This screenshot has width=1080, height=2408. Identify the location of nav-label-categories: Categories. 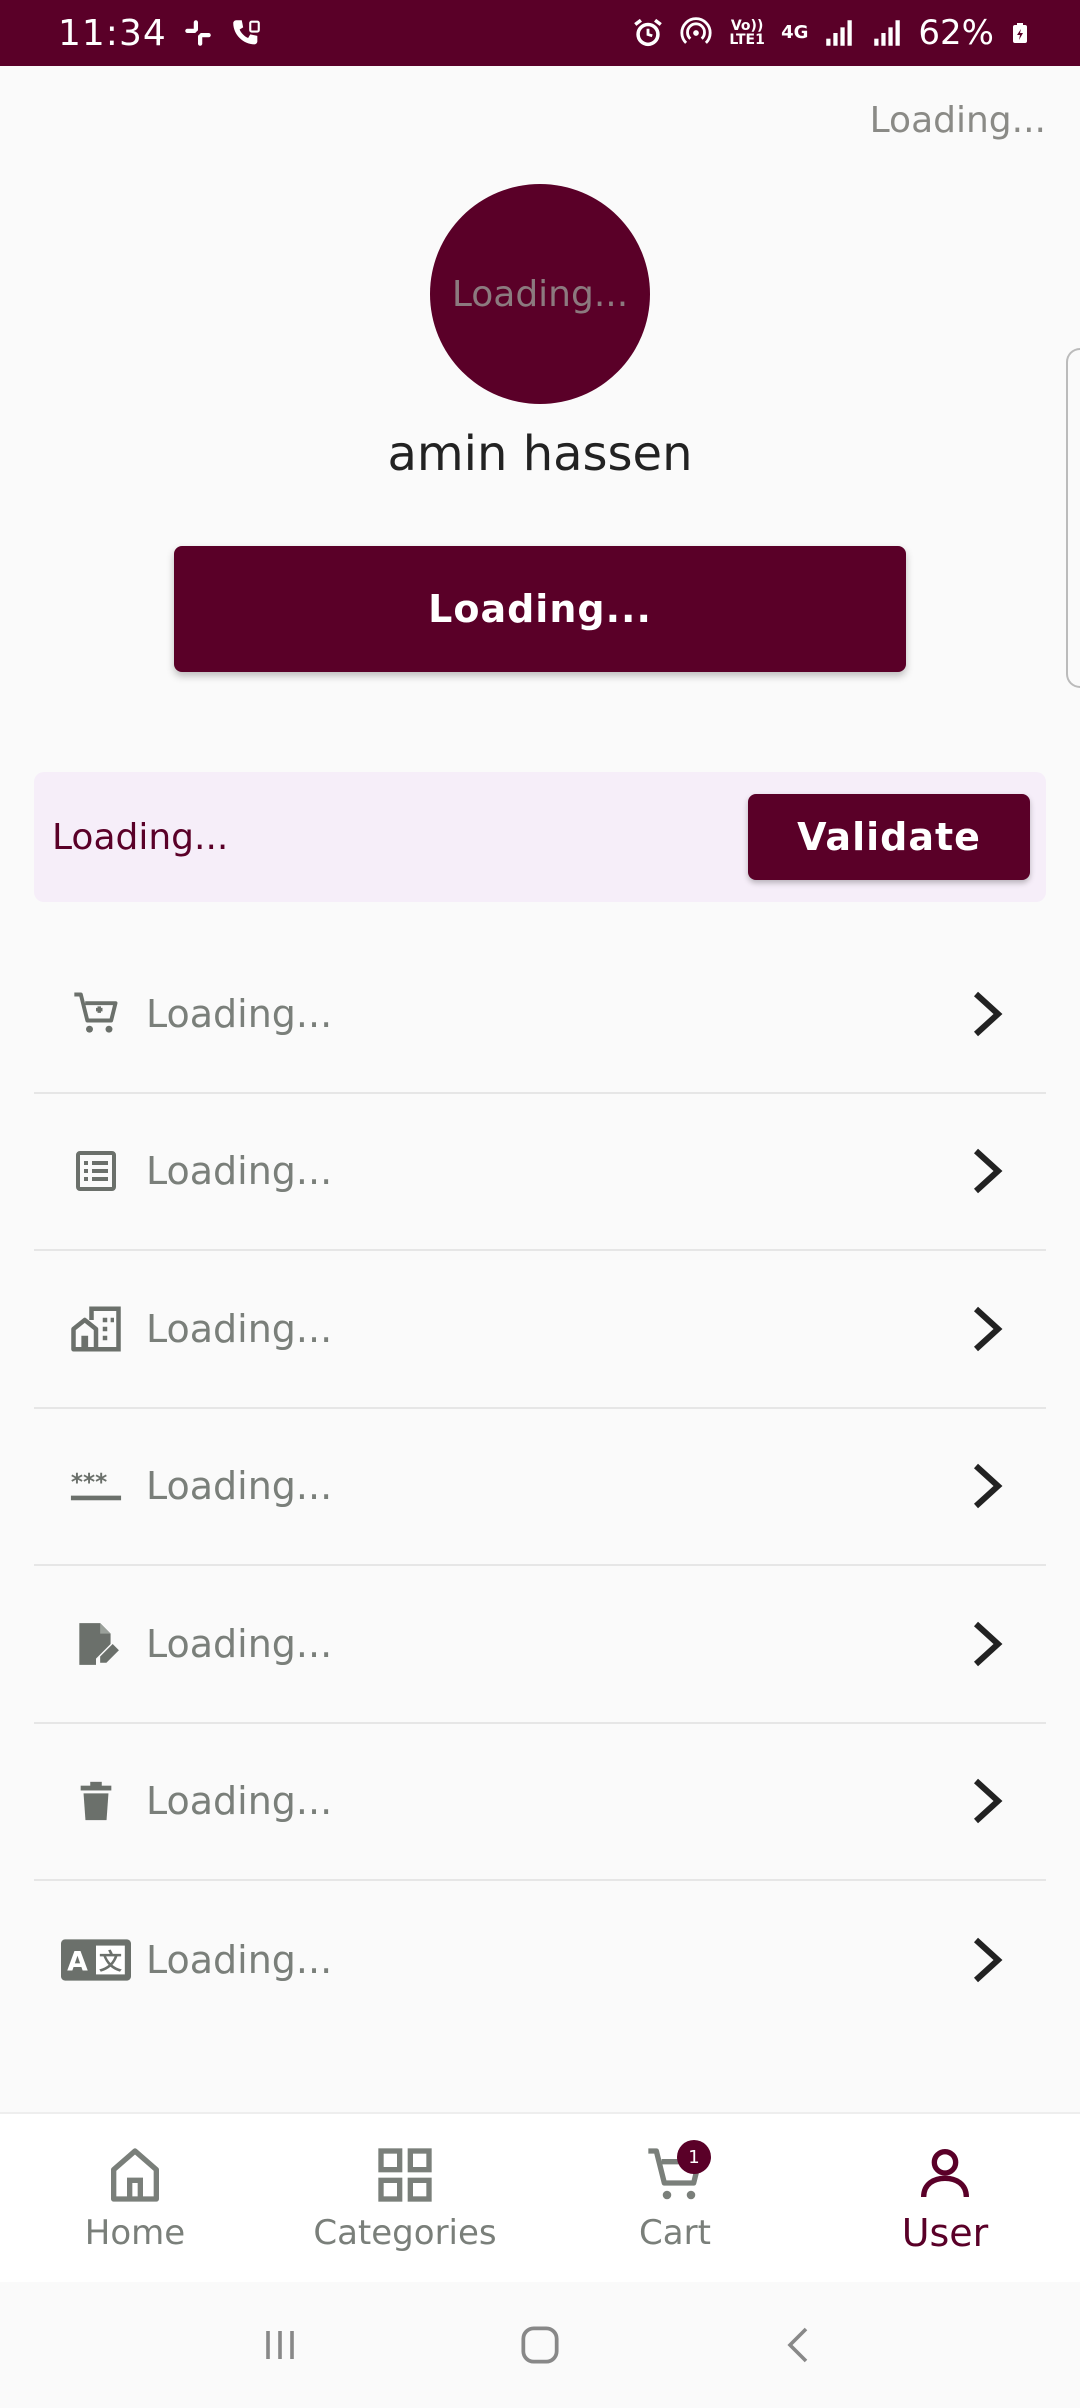
(405, 2233).